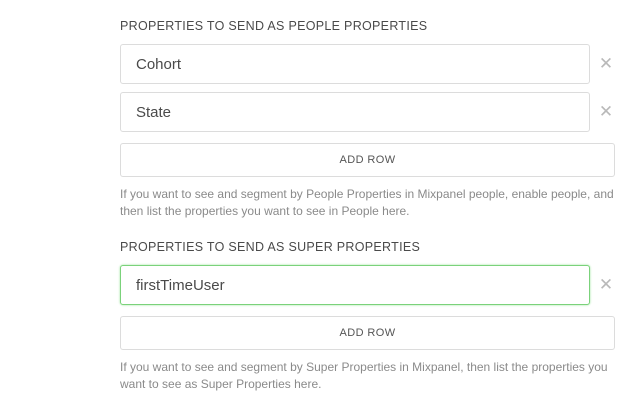 The width and height of the screenshot is (643, 407). Describe the element at coordinates (270, 247) in the screenshot. I see `super-properties-title: PROPERTIES TO SEND AS SUPER PROPERTIES` at that location.